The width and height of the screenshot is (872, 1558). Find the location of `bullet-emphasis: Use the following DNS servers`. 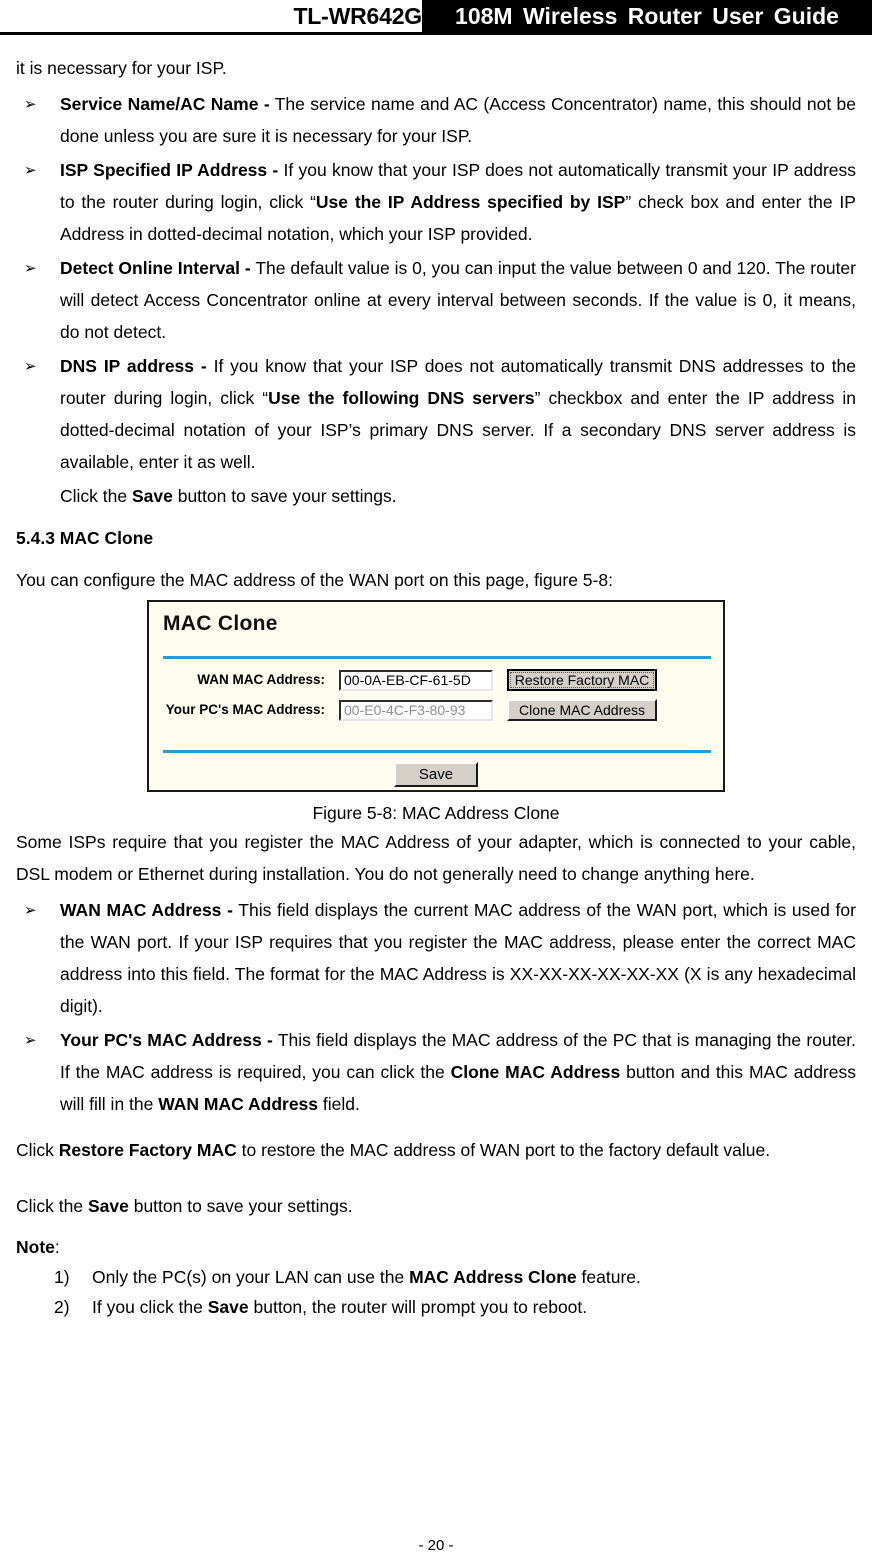

bullet-emphasis: Use the following DNS servers is located at coordinates (401, 398).